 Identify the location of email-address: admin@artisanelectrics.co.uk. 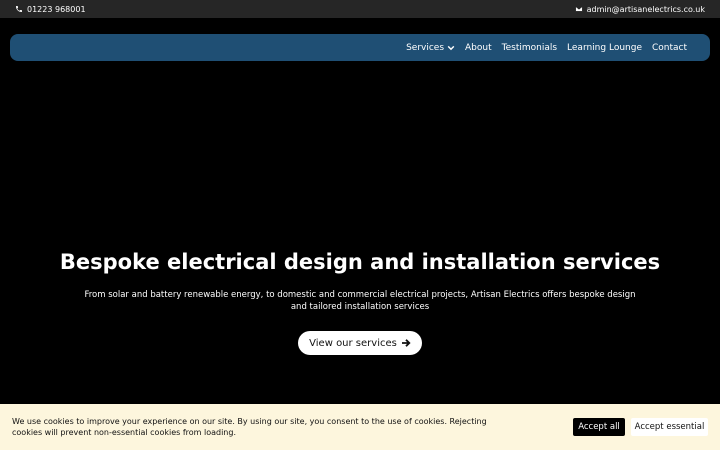
(645, 9).